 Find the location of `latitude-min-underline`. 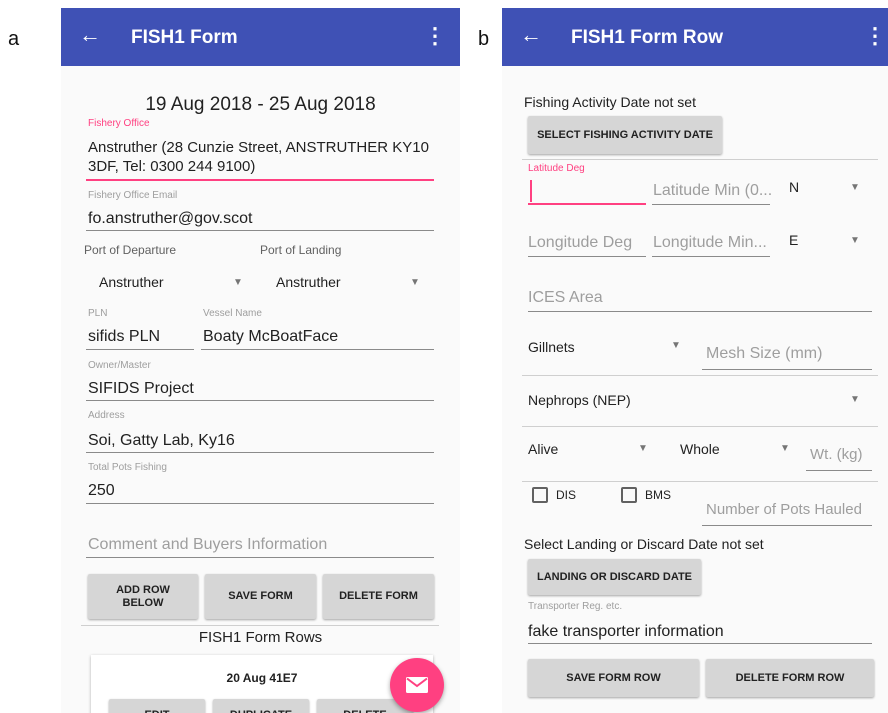

latitude-min-underline is located at coordinates (711, 204).